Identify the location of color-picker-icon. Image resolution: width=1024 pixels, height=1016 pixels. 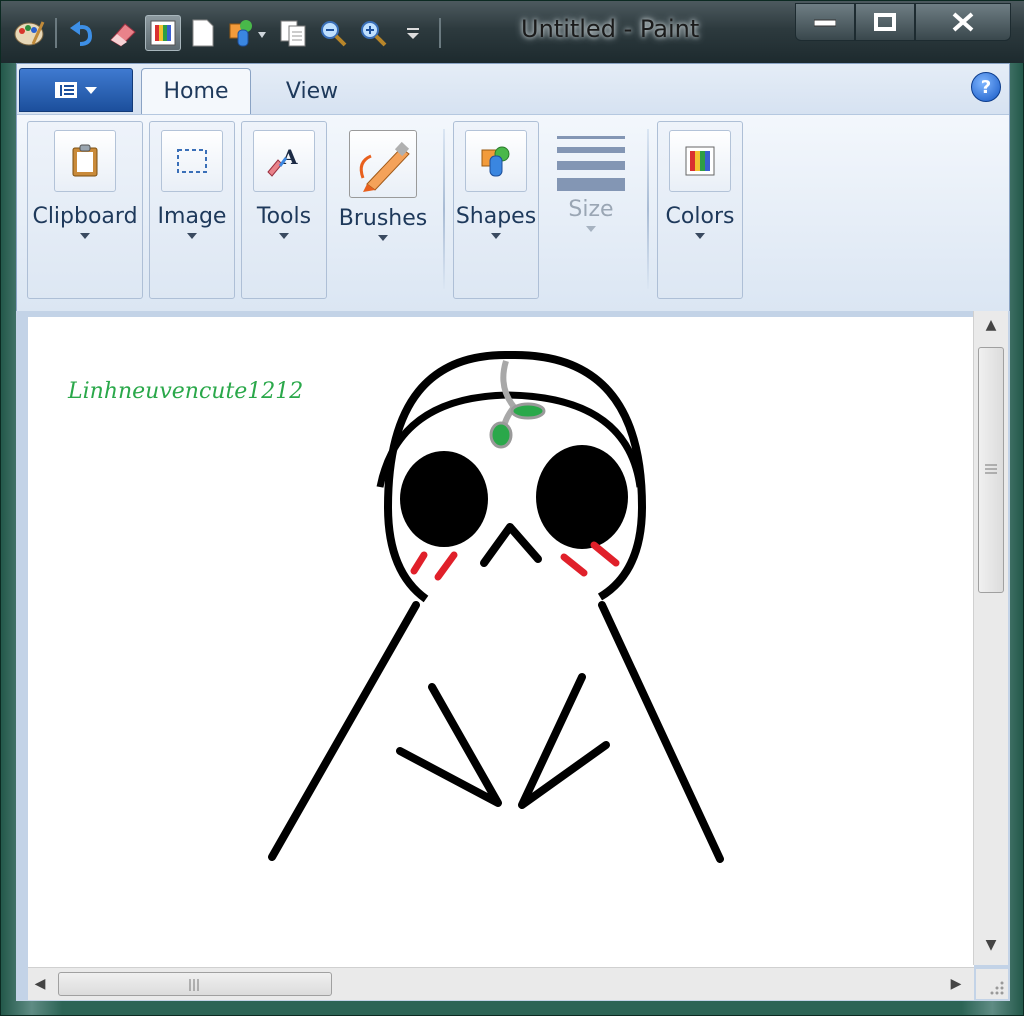
(163, 33).